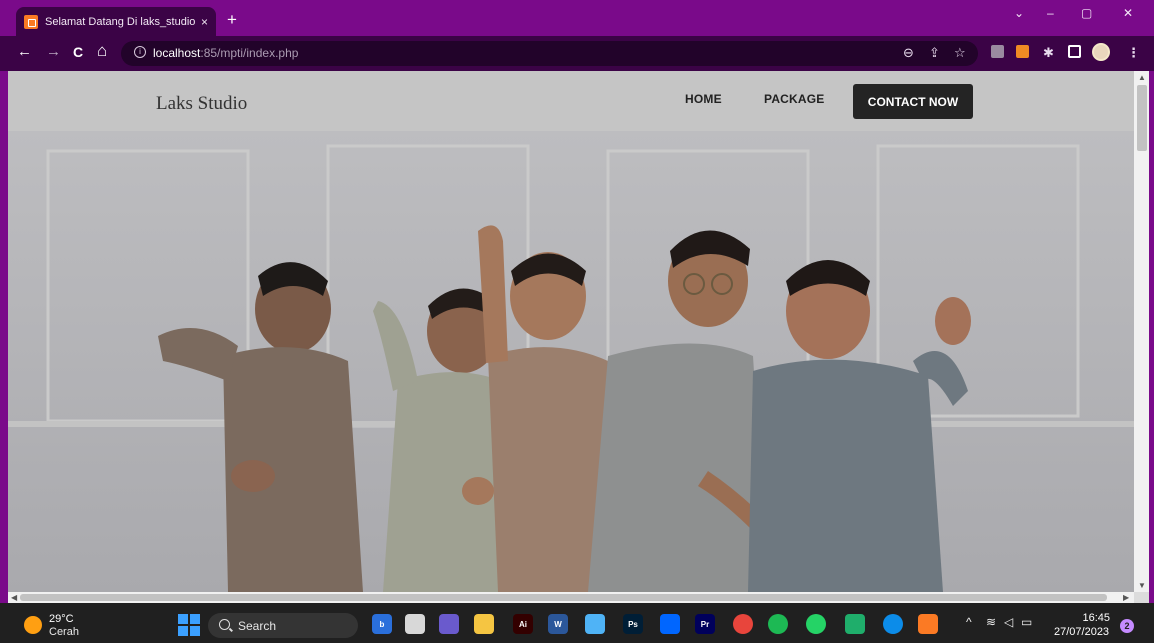 Image resolution: width=1154 pixels, height=643 pixels. What do you see at coordinates (1141, 597) in the screenshot?
I see `scrollbar-corner` at bounding box center [1141, 597].